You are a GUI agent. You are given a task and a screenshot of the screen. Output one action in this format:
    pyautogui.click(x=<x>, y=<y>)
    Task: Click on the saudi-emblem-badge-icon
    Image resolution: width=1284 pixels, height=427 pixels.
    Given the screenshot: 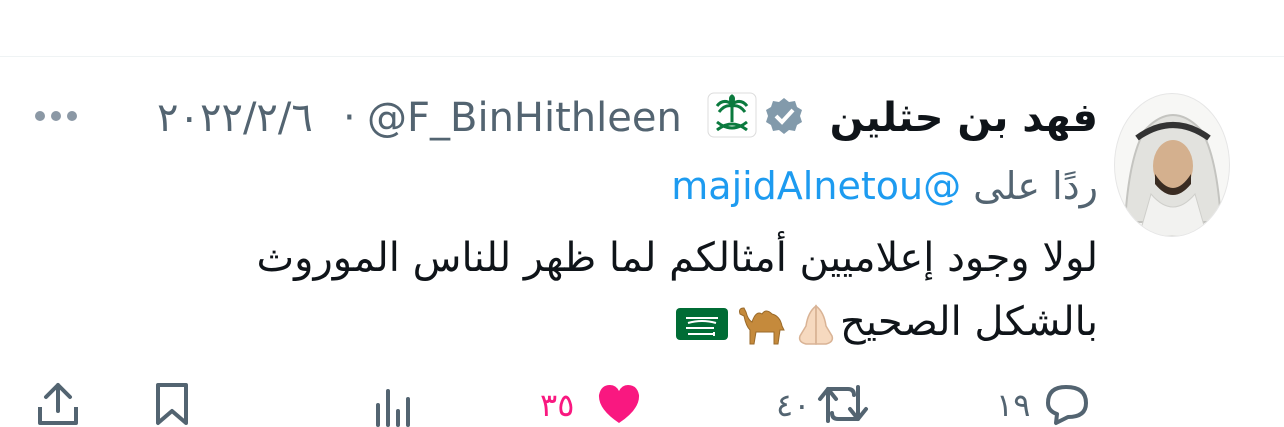 What is the action you would take?
    pyautogui.click(x=732, y=115)
    